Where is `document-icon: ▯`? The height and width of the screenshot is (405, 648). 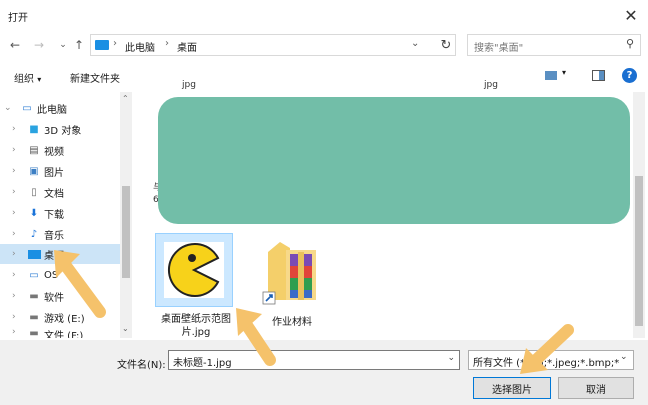 document-icon: ▯ is located at coordinates (34, 192).